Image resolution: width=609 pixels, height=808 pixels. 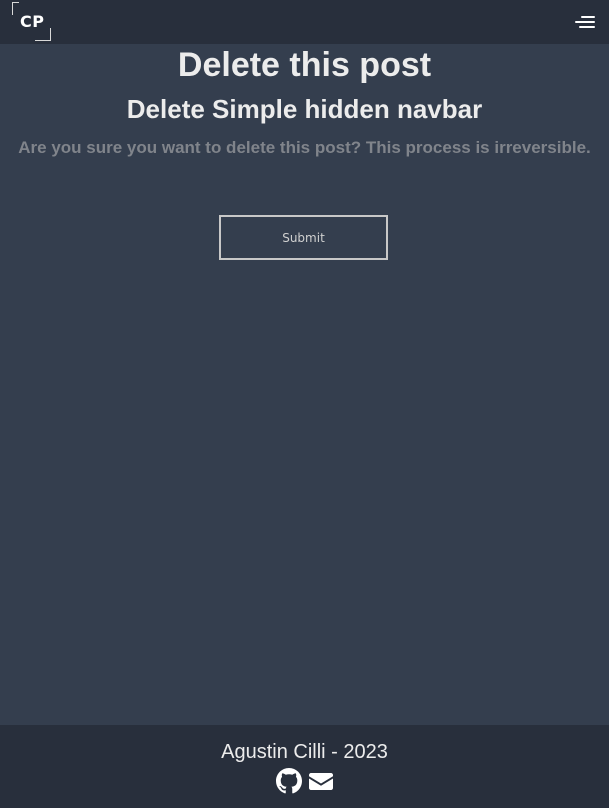 What do you see at coordinates (304, 109) in the screenshot?
I see `post-title: Delete Simple hidden navbar` at bounding box center [304, 109].